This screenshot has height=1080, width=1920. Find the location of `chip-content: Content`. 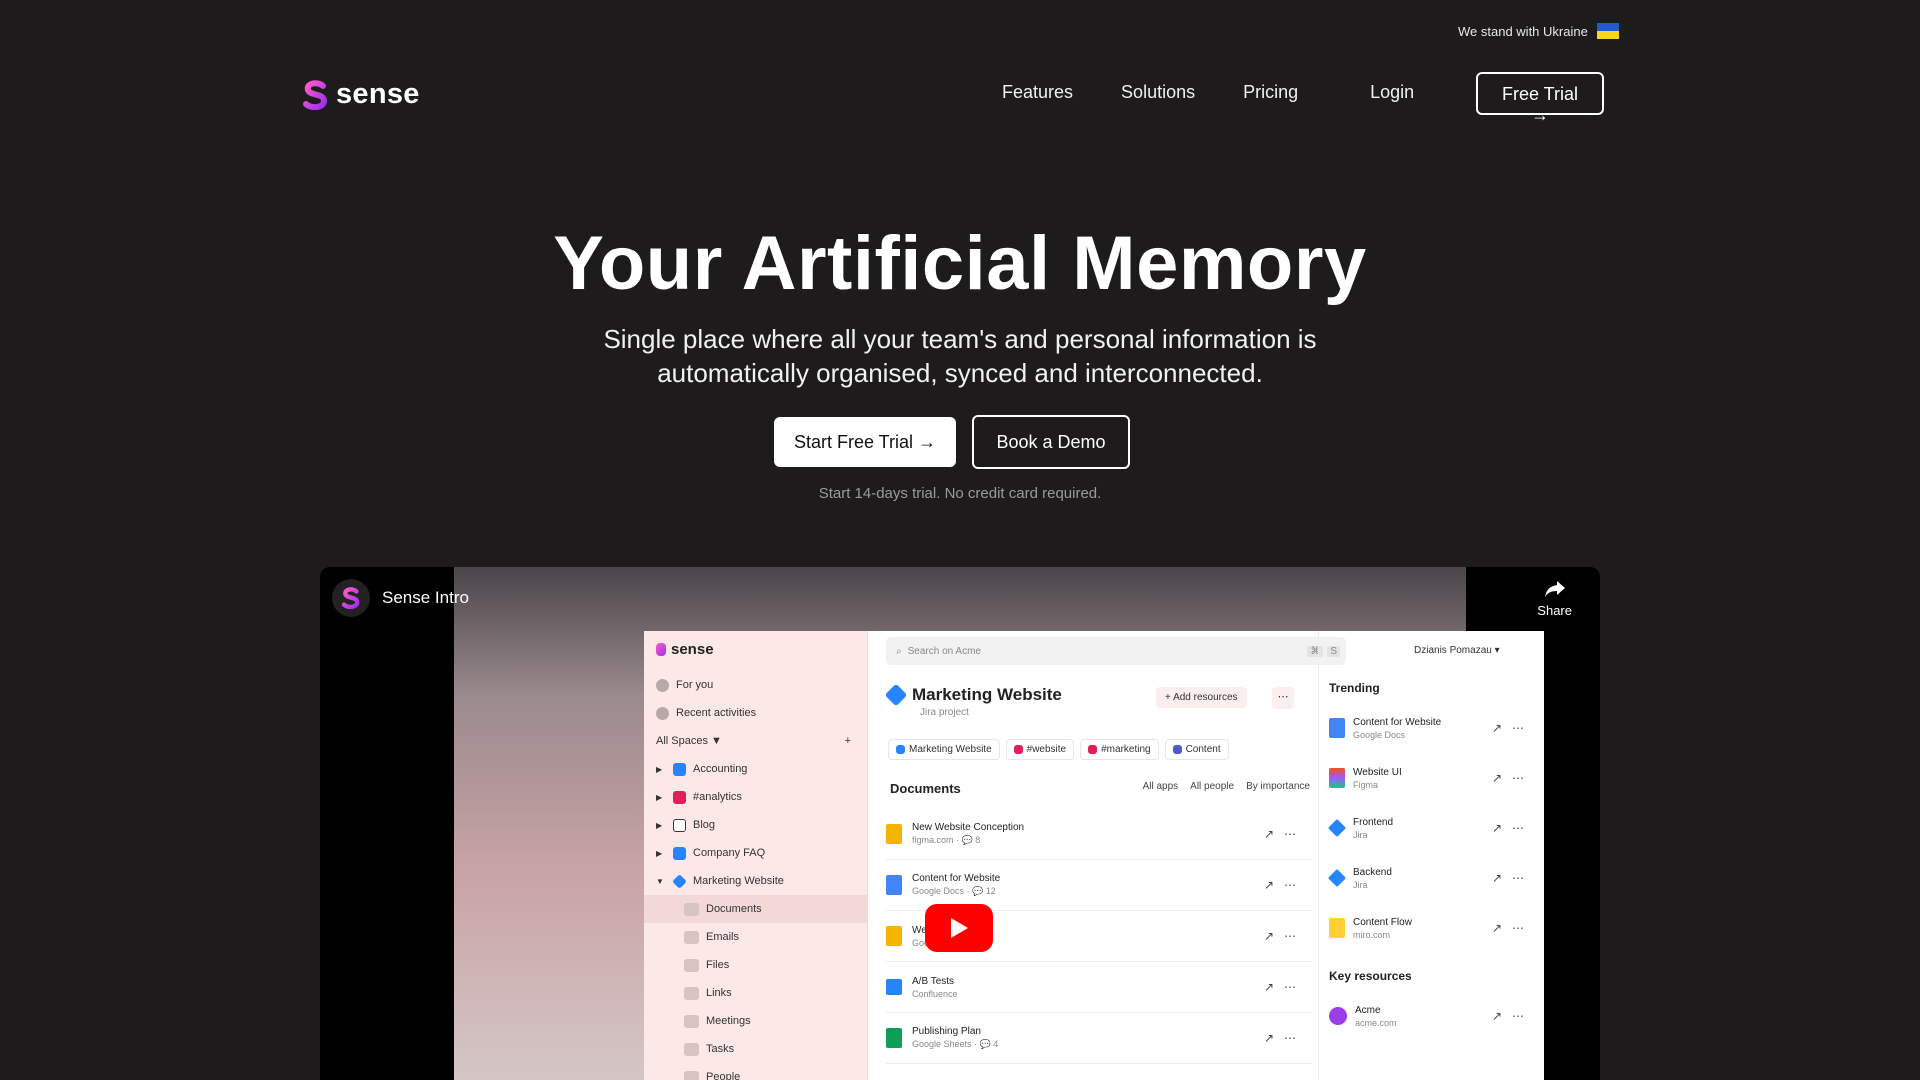

chip-content: Content is located at coordinates (1196, 749).